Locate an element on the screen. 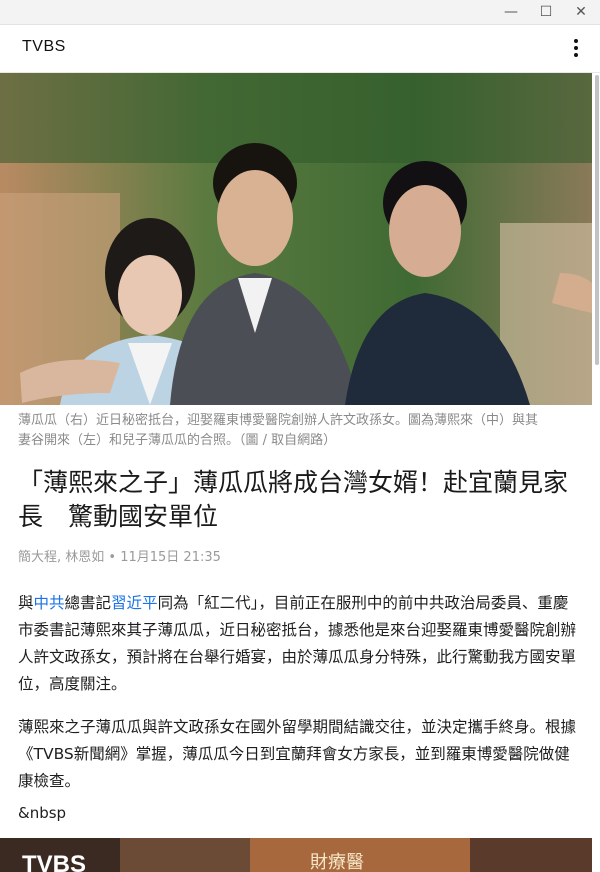 The image size is (600, 872). article-photo-2: TVBS 財療醫 is located at coordinates (296, 855).